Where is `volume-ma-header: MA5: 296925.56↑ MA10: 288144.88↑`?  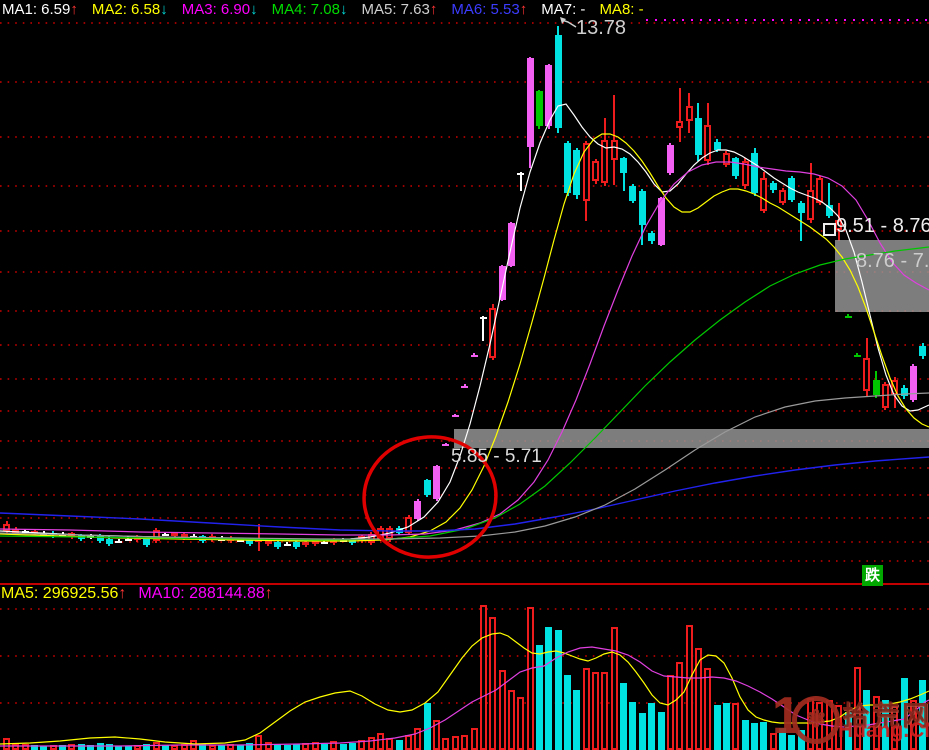 volume-ma-header: MA5: 296925.56↑ MA10: 288144.88↑ is located at coordinates (143, 594).